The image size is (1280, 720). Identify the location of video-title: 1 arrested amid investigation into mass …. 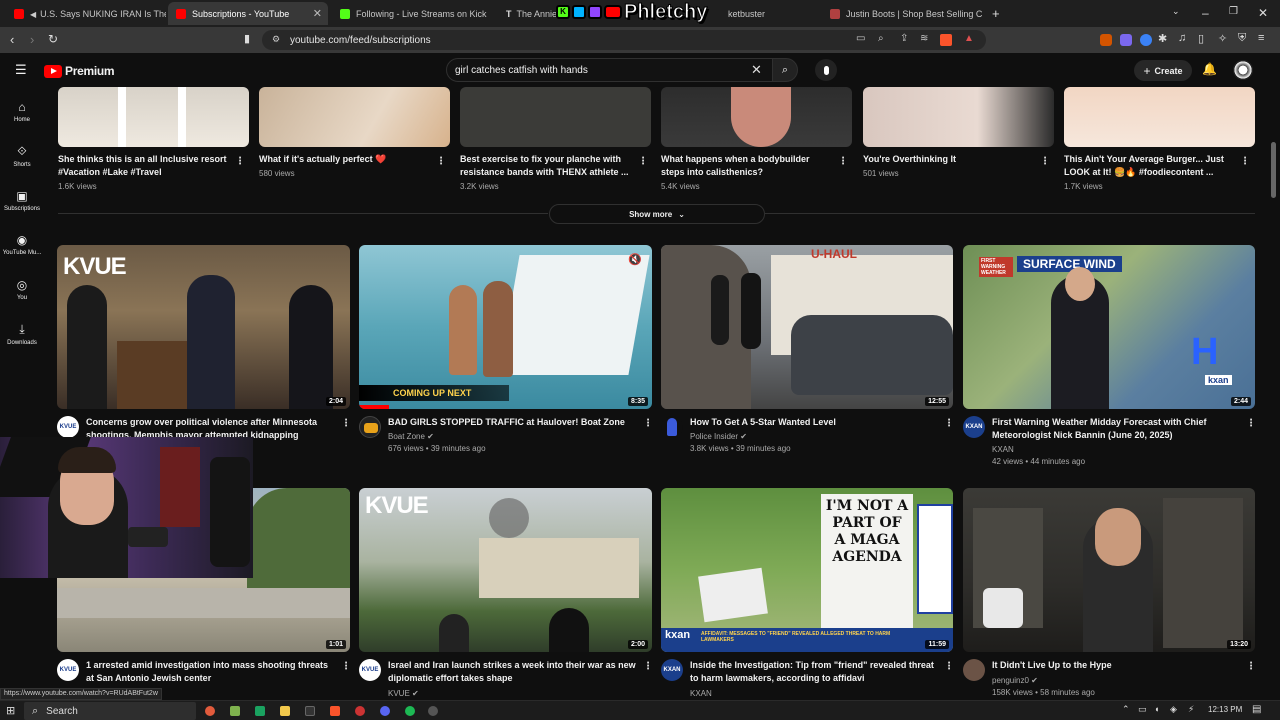
(211, 671).